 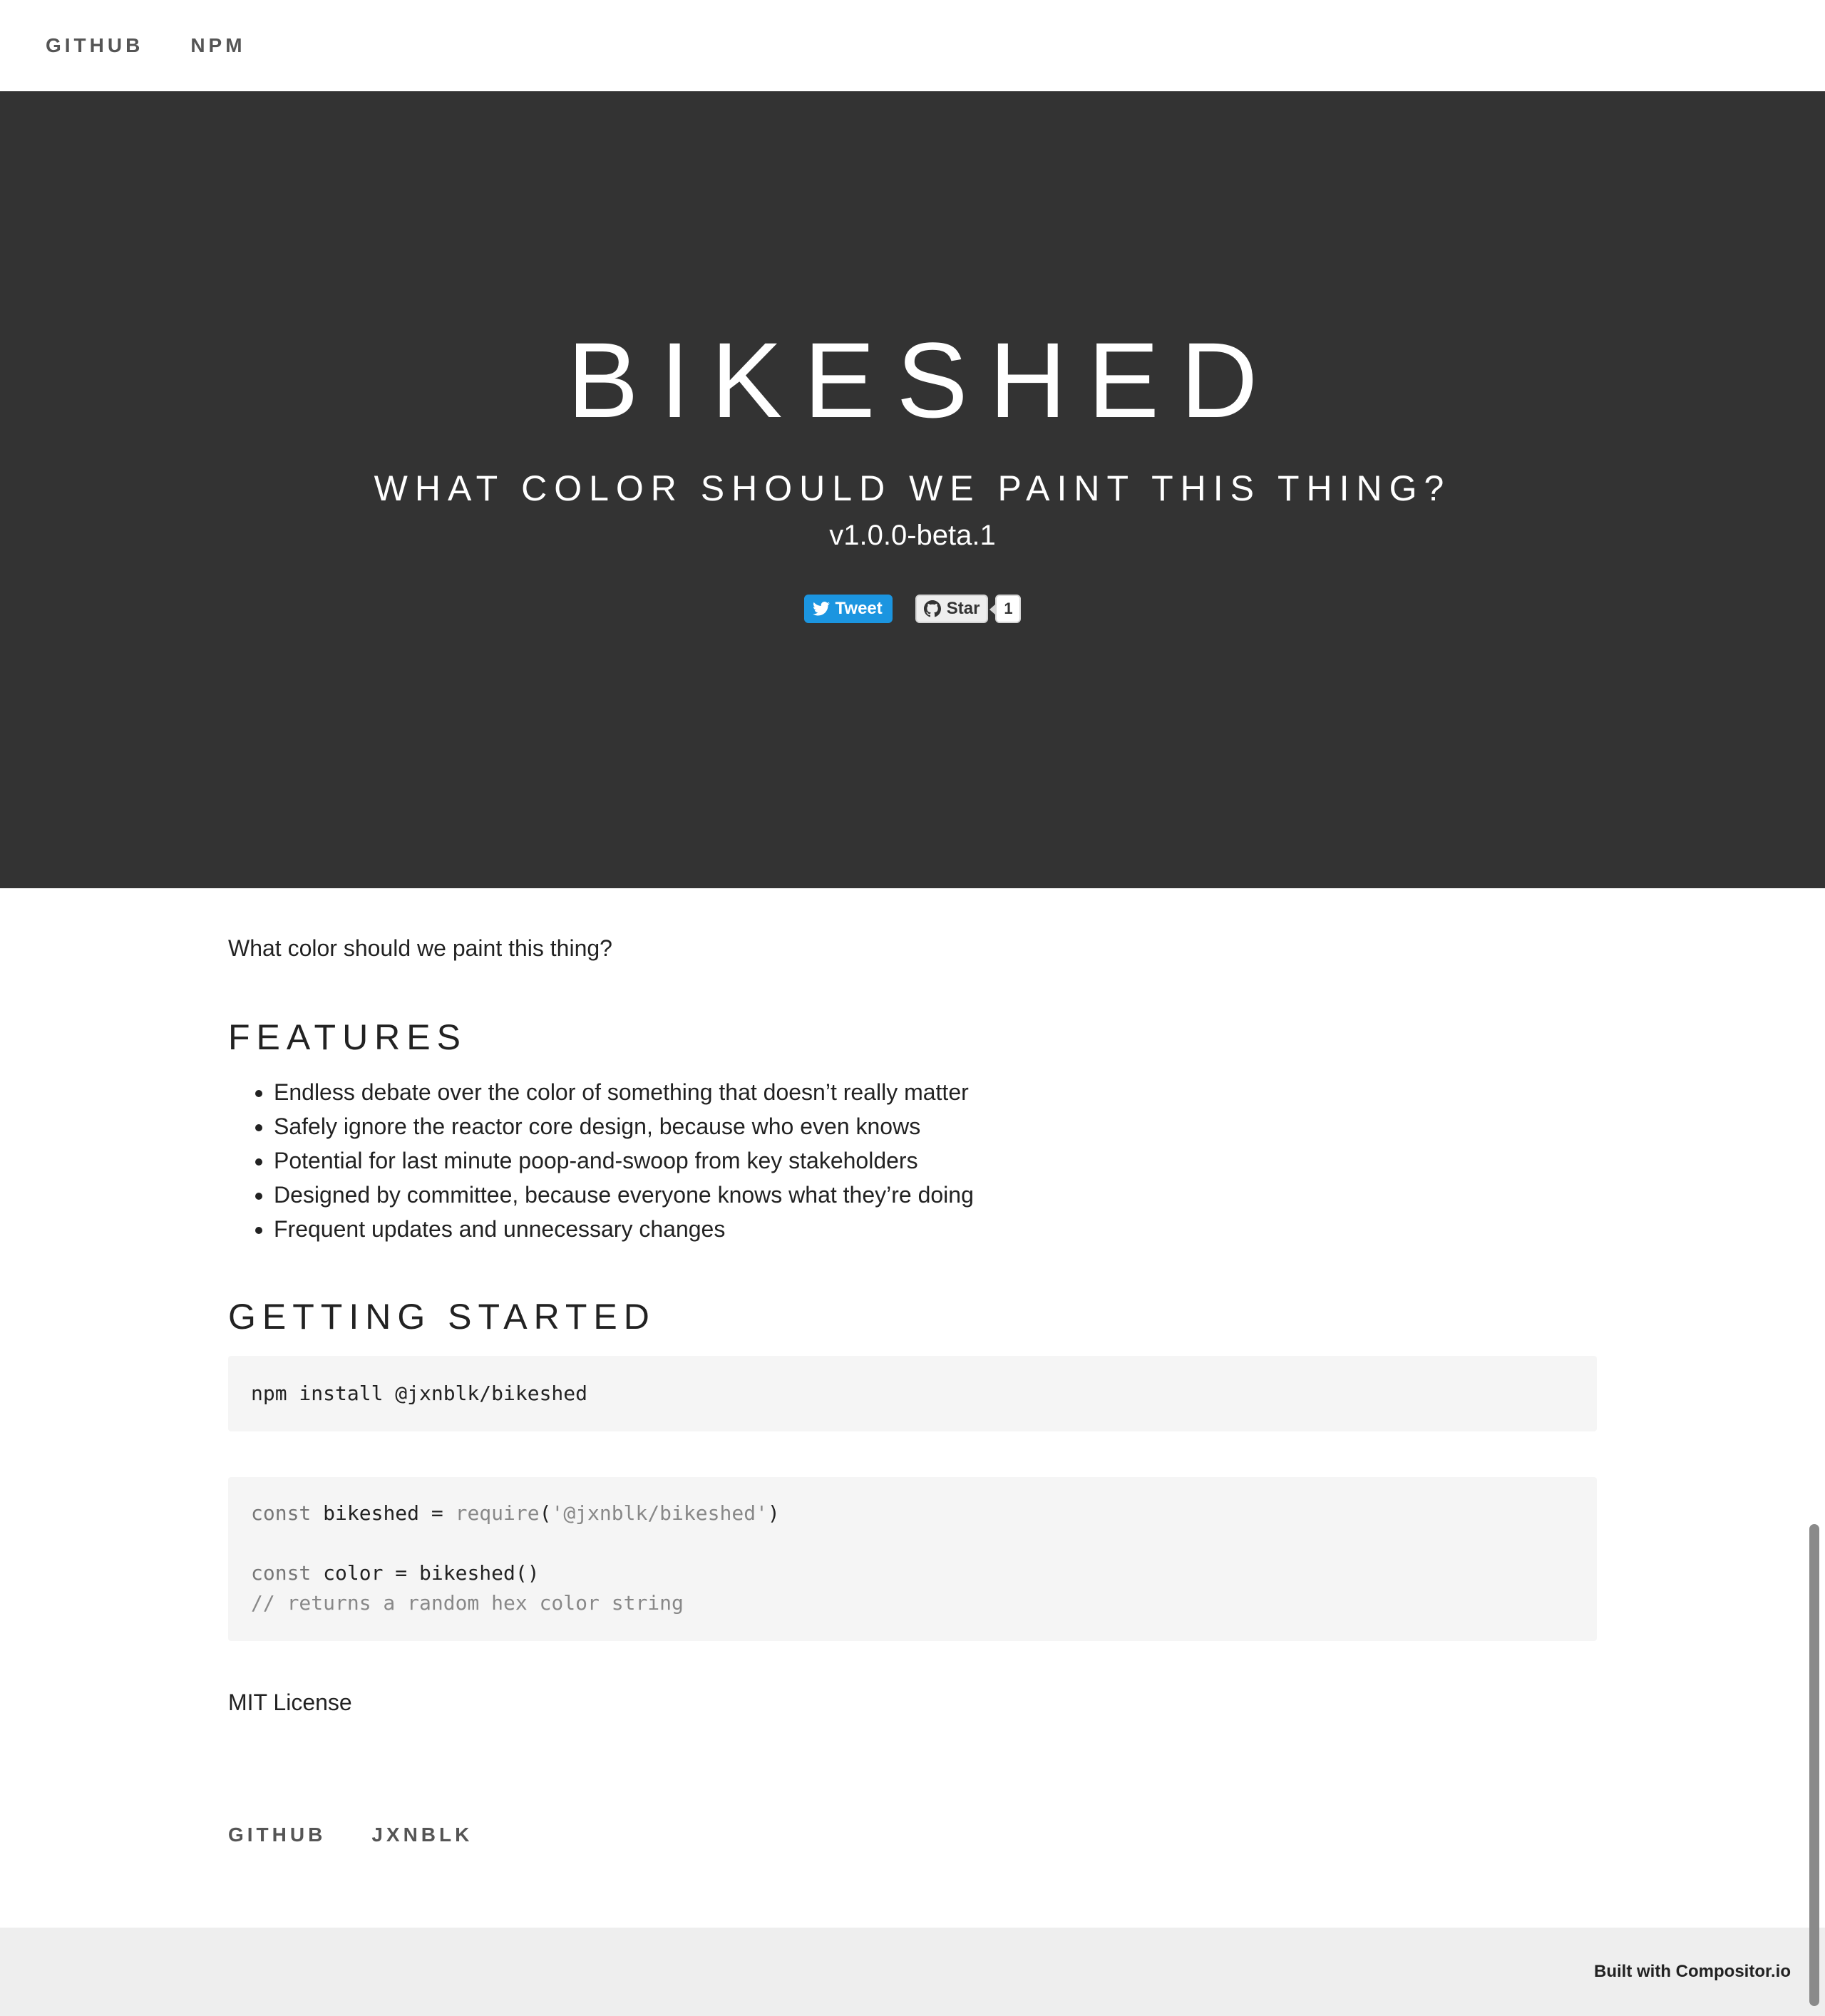 I want to click on code-function: require, so click(x=498, y=1513).